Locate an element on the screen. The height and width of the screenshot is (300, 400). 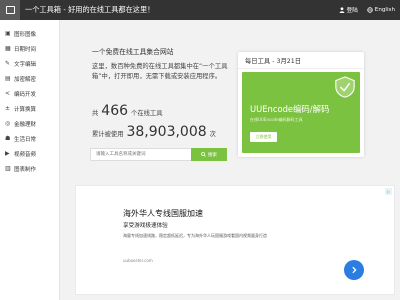
sidebar-item-life: ☗ 生活日常 is located at coordinates (29, 138).